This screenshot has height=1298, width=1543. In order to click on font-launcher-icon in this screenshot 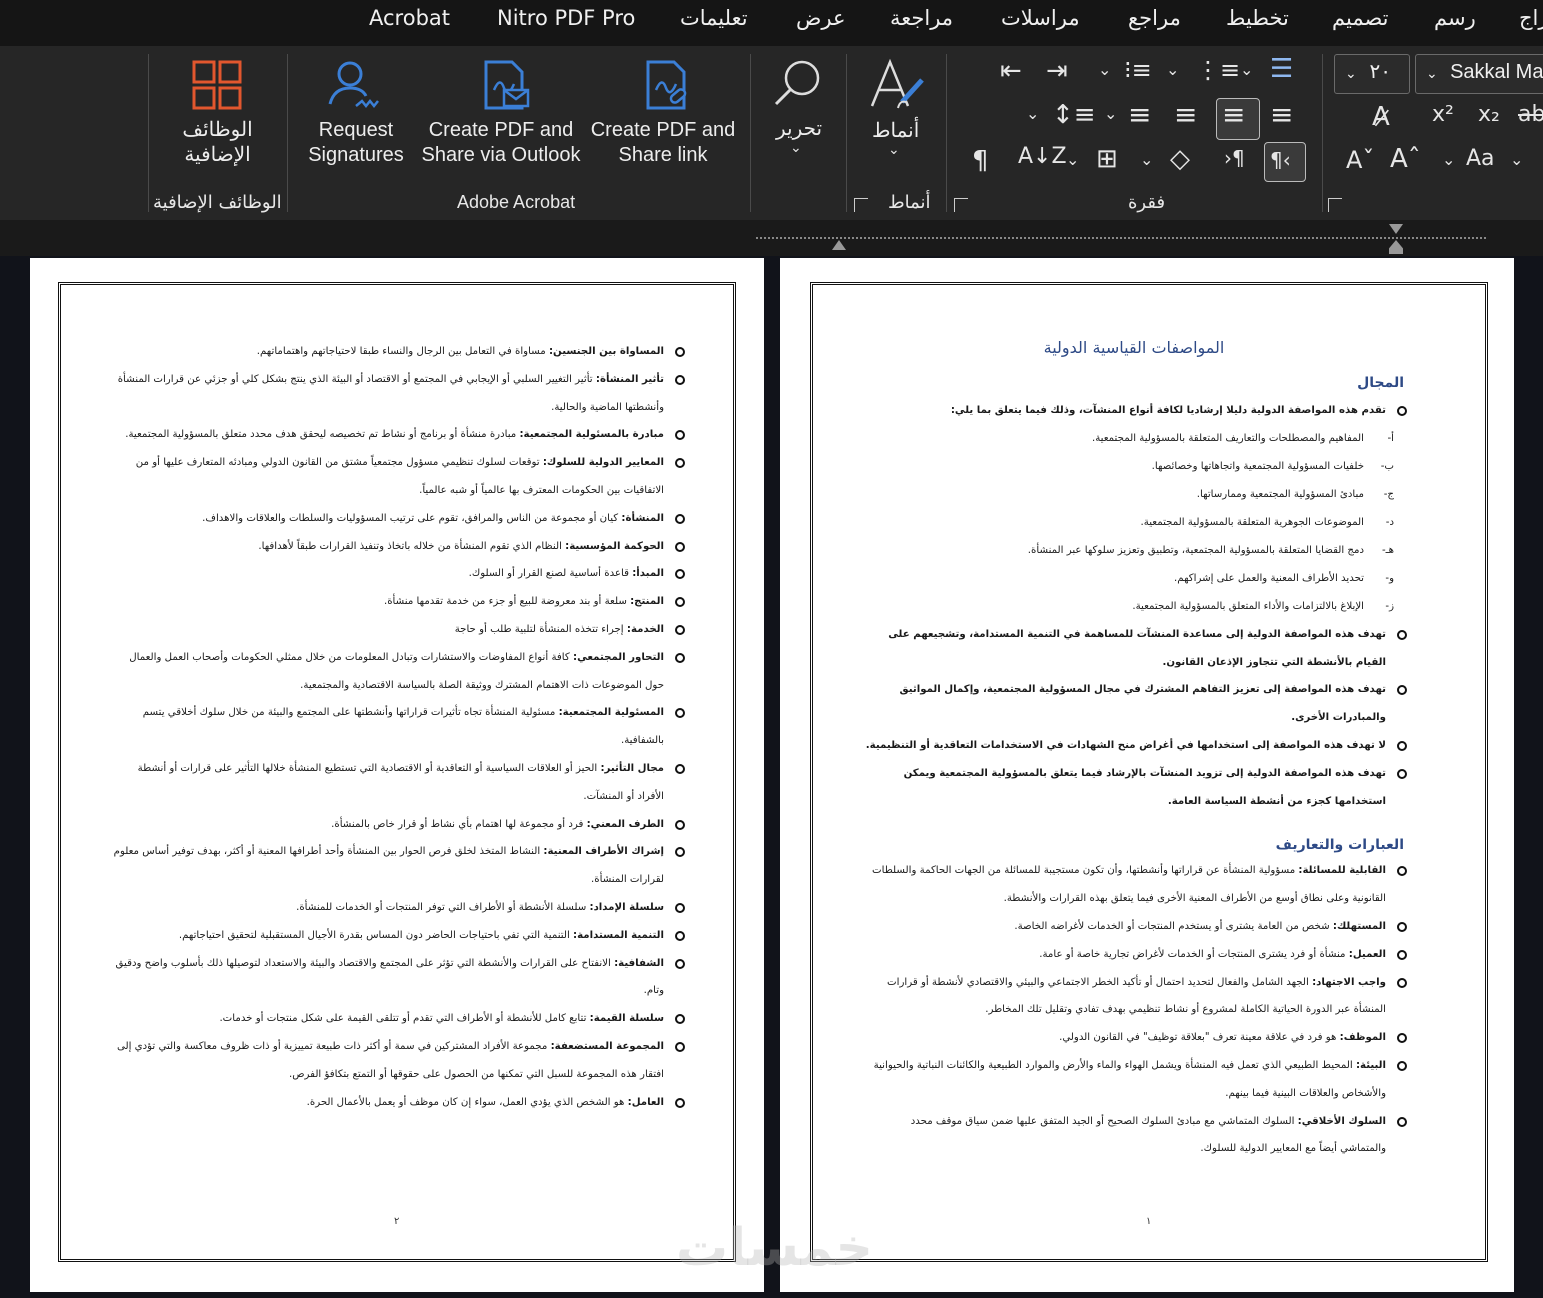, I will do `click(1335, 205)`.